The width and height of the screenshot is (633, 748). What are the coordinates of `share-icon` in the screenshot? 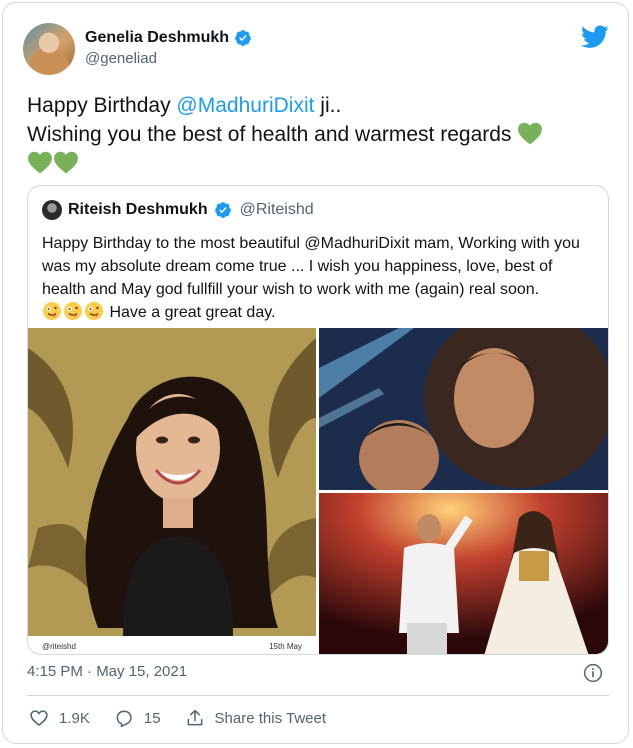 It's located at (194, 717).